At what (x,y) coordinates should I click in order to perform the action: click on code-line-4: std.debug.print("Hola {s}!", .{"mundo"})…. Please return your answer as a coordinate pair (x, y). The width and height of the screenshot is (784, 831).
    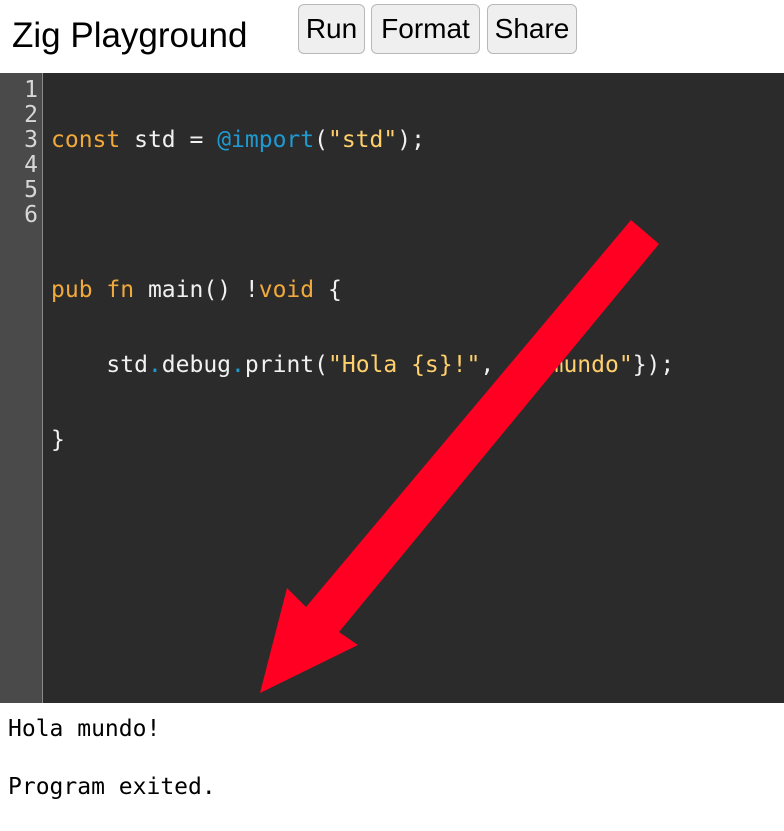
    Looking at the image, I should click on (362, 365).